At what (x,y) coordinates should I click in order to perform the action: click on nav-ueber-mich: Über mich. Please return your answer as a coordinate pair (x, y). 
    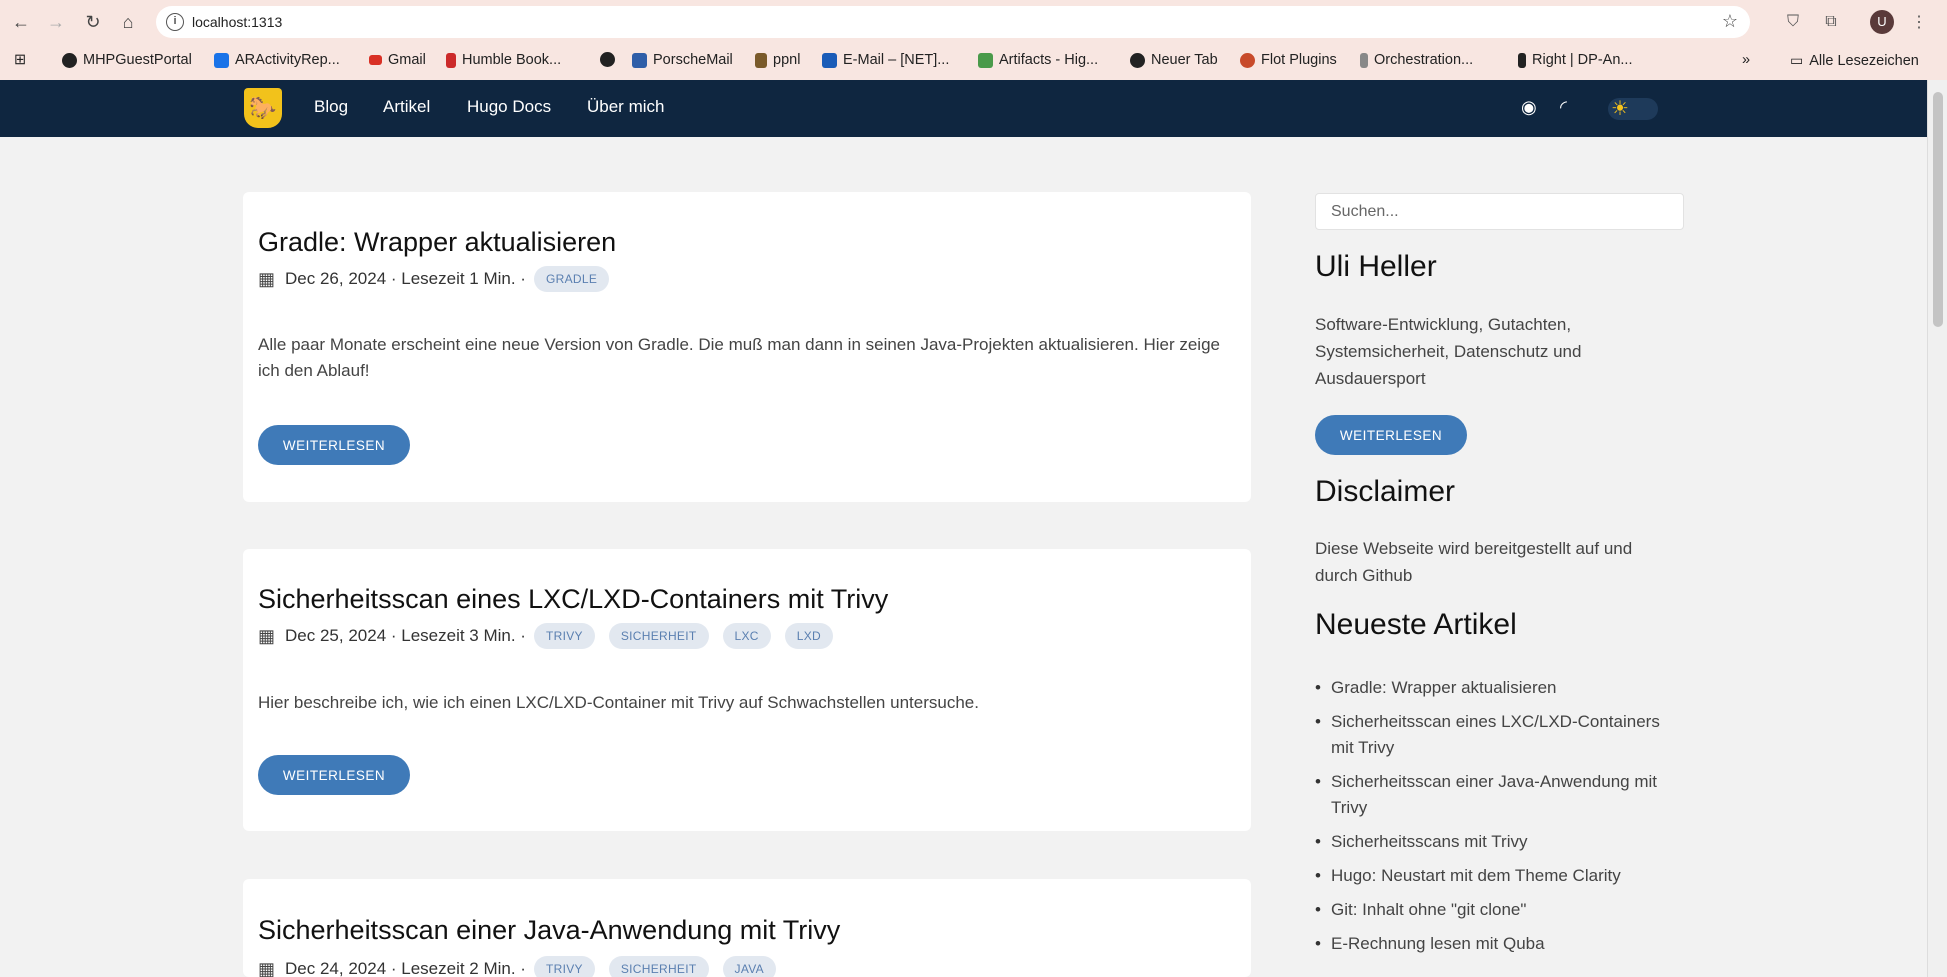
    Looking at the image, I should click on (625, 107).